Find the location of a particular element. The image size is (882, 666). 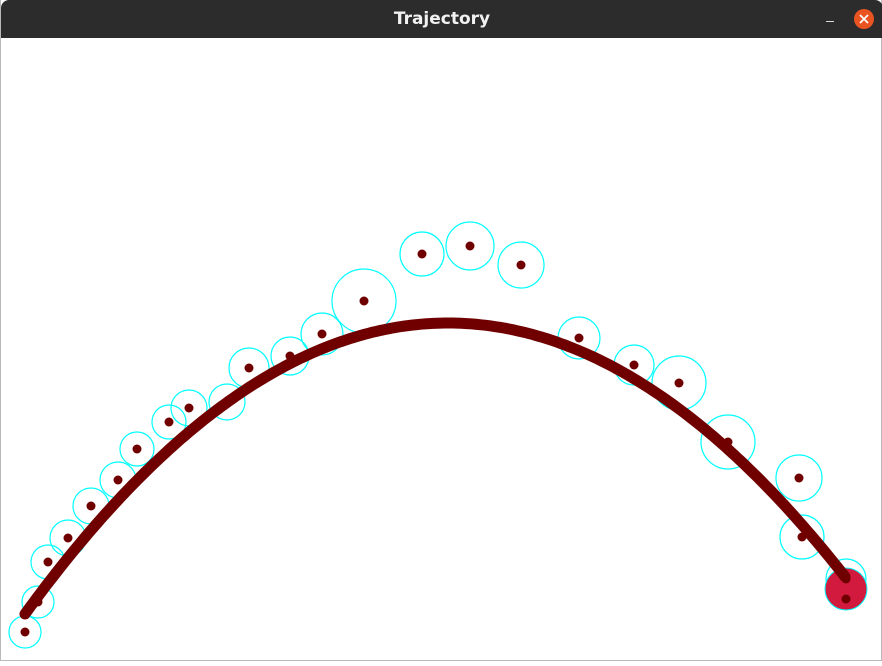

close-button is located at coordinates (864, 19).